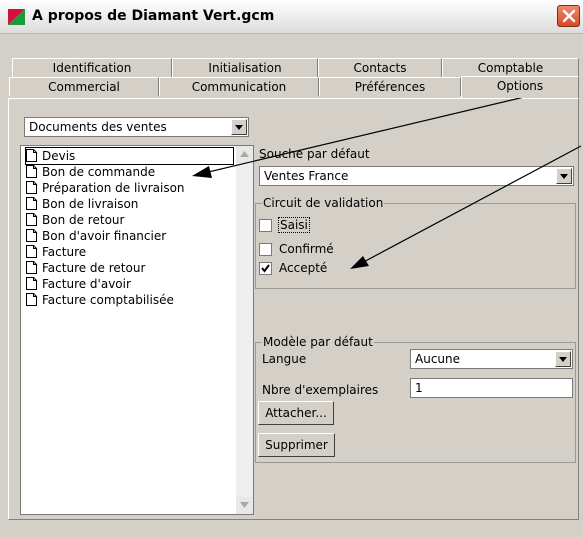 Image resolution: width=583 pixels, height=537 pixels. Describe the element at coordinates (306, 176) in the screenshot. I see `souche-value: Ventes France` at that location.